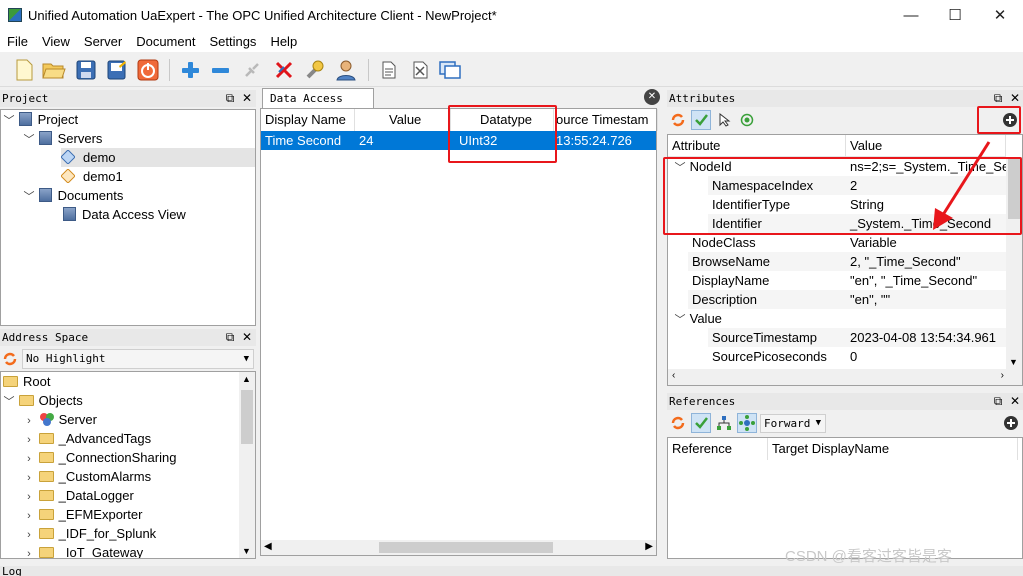  Describe the element at coordinates (86, 70) in the screenshot. I see `save-project-icon` at that location.